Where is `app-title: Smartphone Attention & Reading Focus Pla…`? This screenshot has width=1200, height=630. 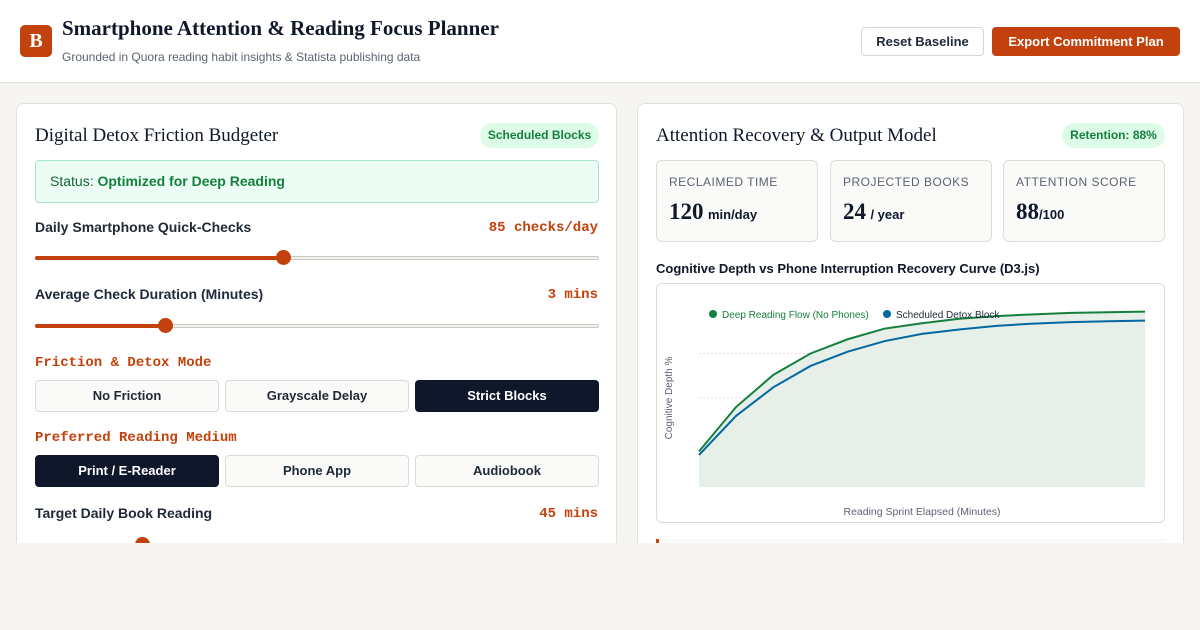 app-title: Smartphone Attention & Reading Focus Pla… is located at coordinates (280, 28).